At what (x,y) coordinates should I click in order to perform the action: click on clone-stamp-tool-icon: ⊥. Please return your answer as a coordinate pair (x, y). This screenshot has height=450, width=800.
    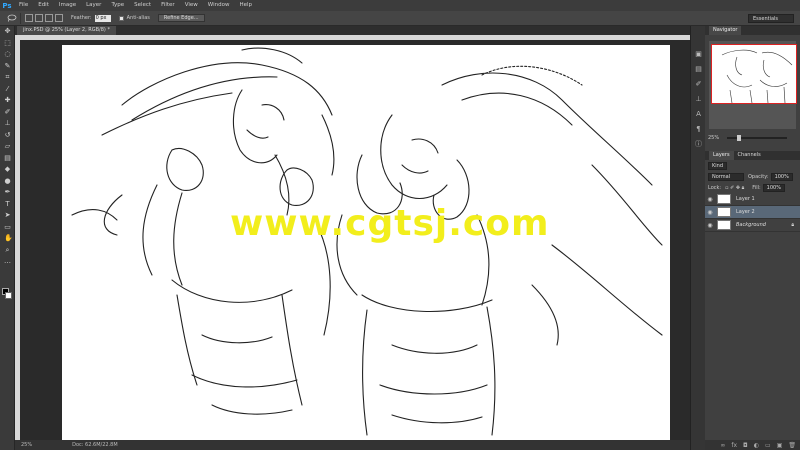
    Looking at the image, I should click on (7, 124).